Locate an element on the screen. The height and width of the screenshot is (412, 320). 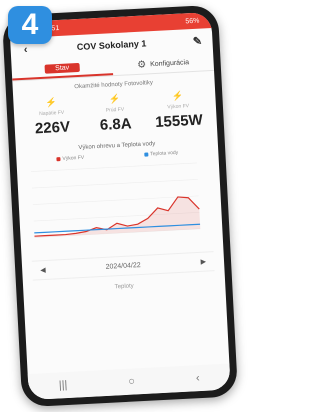
page-title: COV Sokolany 1 is located at coordinates (111, 45).